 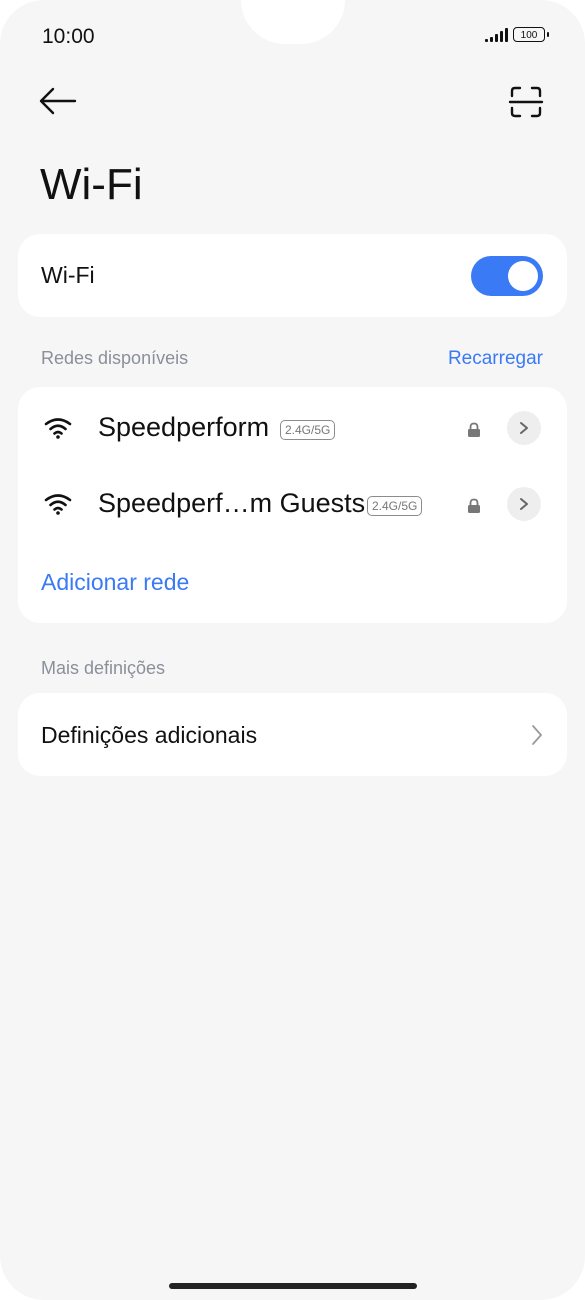 What do you see at coordinates (68, 36) in the screenshot?
I see `status-time: 10:00` at bounding box center [68, 36].